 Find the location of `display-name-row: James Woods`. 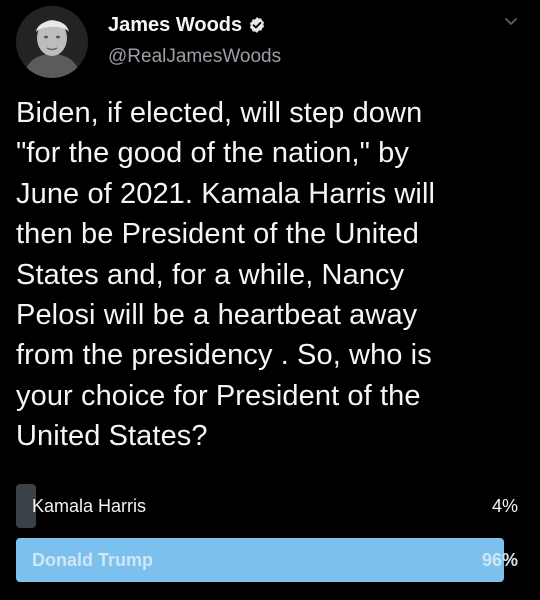

display-name-row: James Woods is located at coordinates (194, 25).